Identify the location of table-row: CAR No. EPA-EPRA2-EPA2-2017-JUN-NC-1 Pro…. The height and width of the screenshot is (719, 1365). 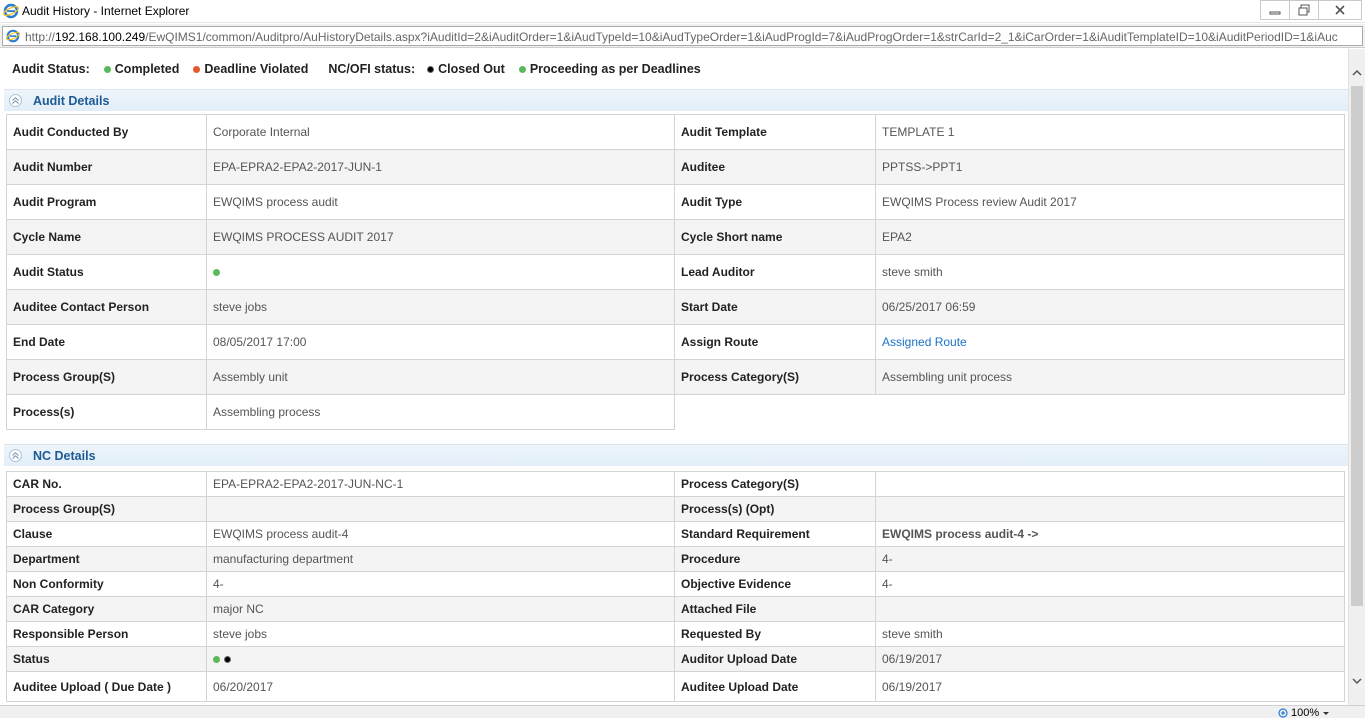
(675, 484).